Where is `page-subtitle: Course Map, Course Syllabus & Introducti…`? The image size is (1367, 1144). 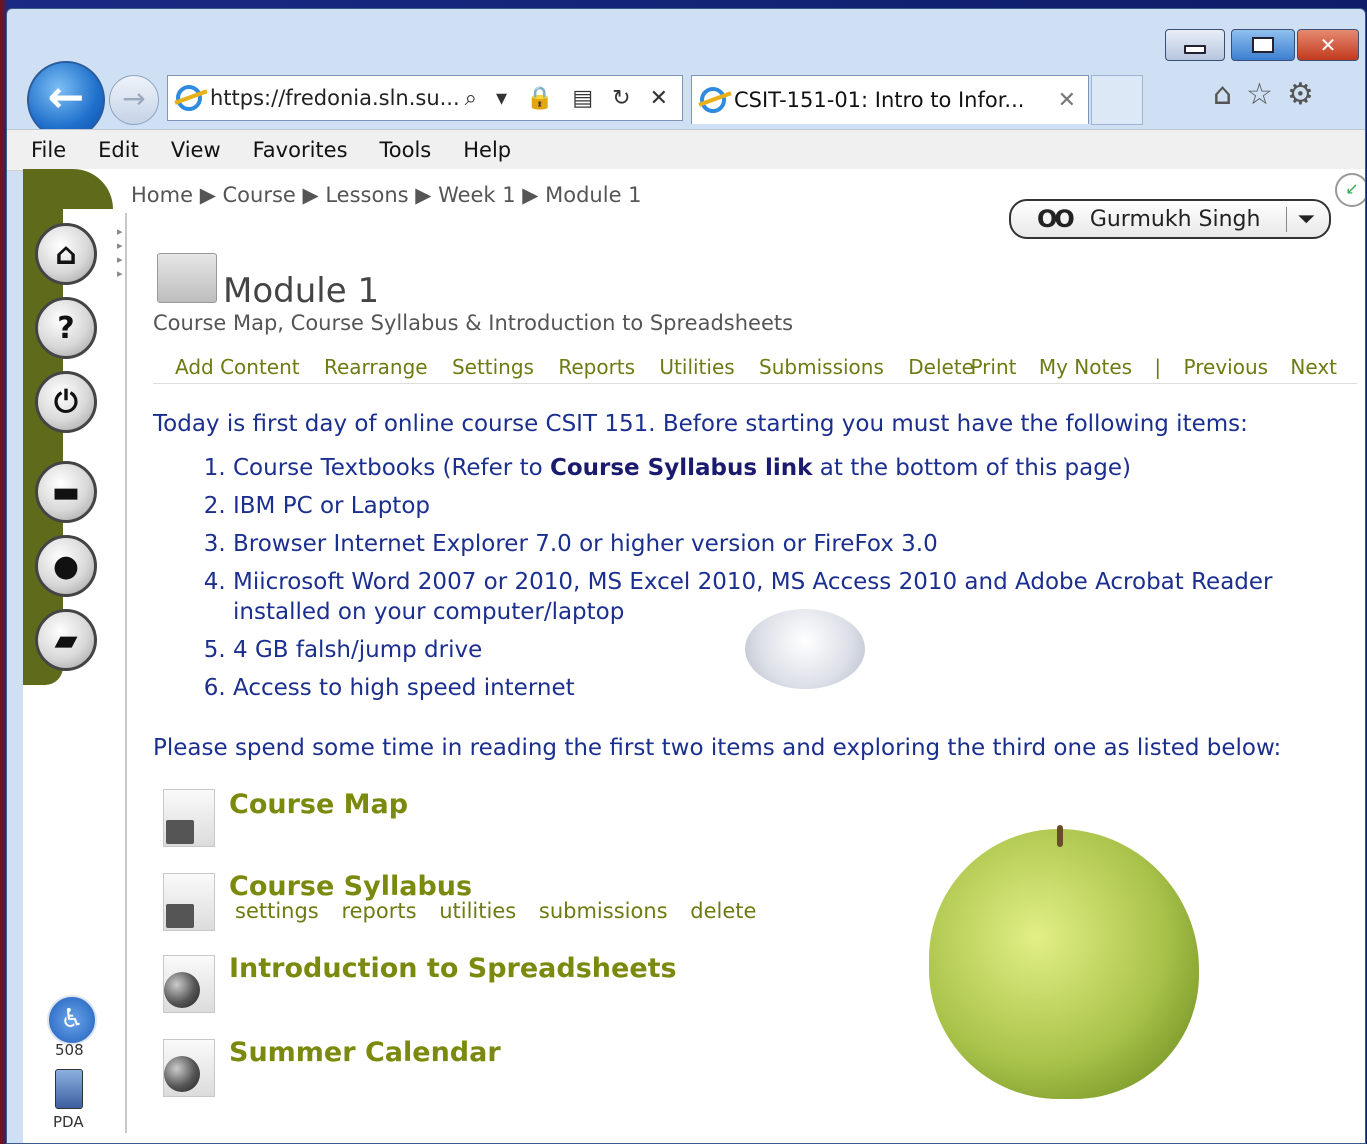
page-subtitle: Course Map, Course Syllabus & Introducti… is located at coordinates (473, 323).